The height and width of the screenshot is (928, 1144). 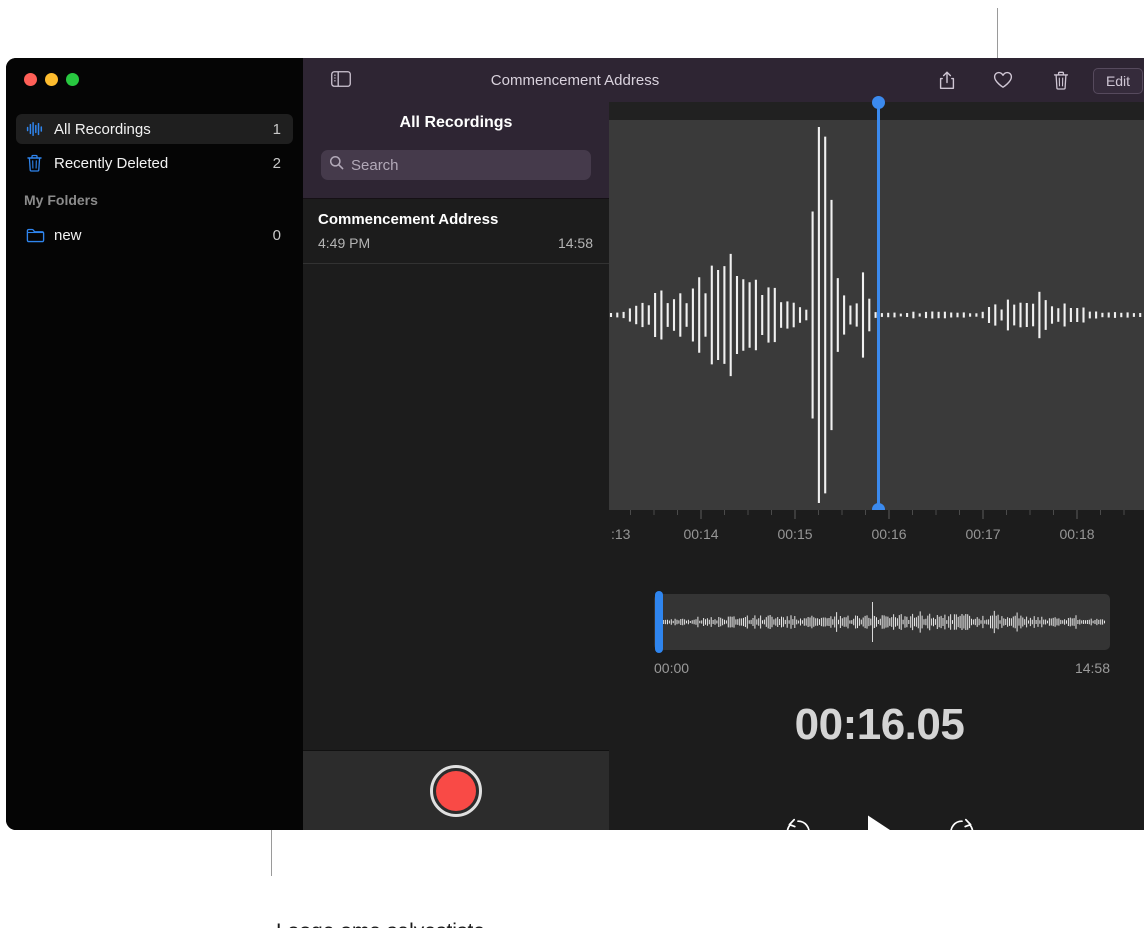 I want to click on sidebar-item-count: 1, so click(x=276, y=129).